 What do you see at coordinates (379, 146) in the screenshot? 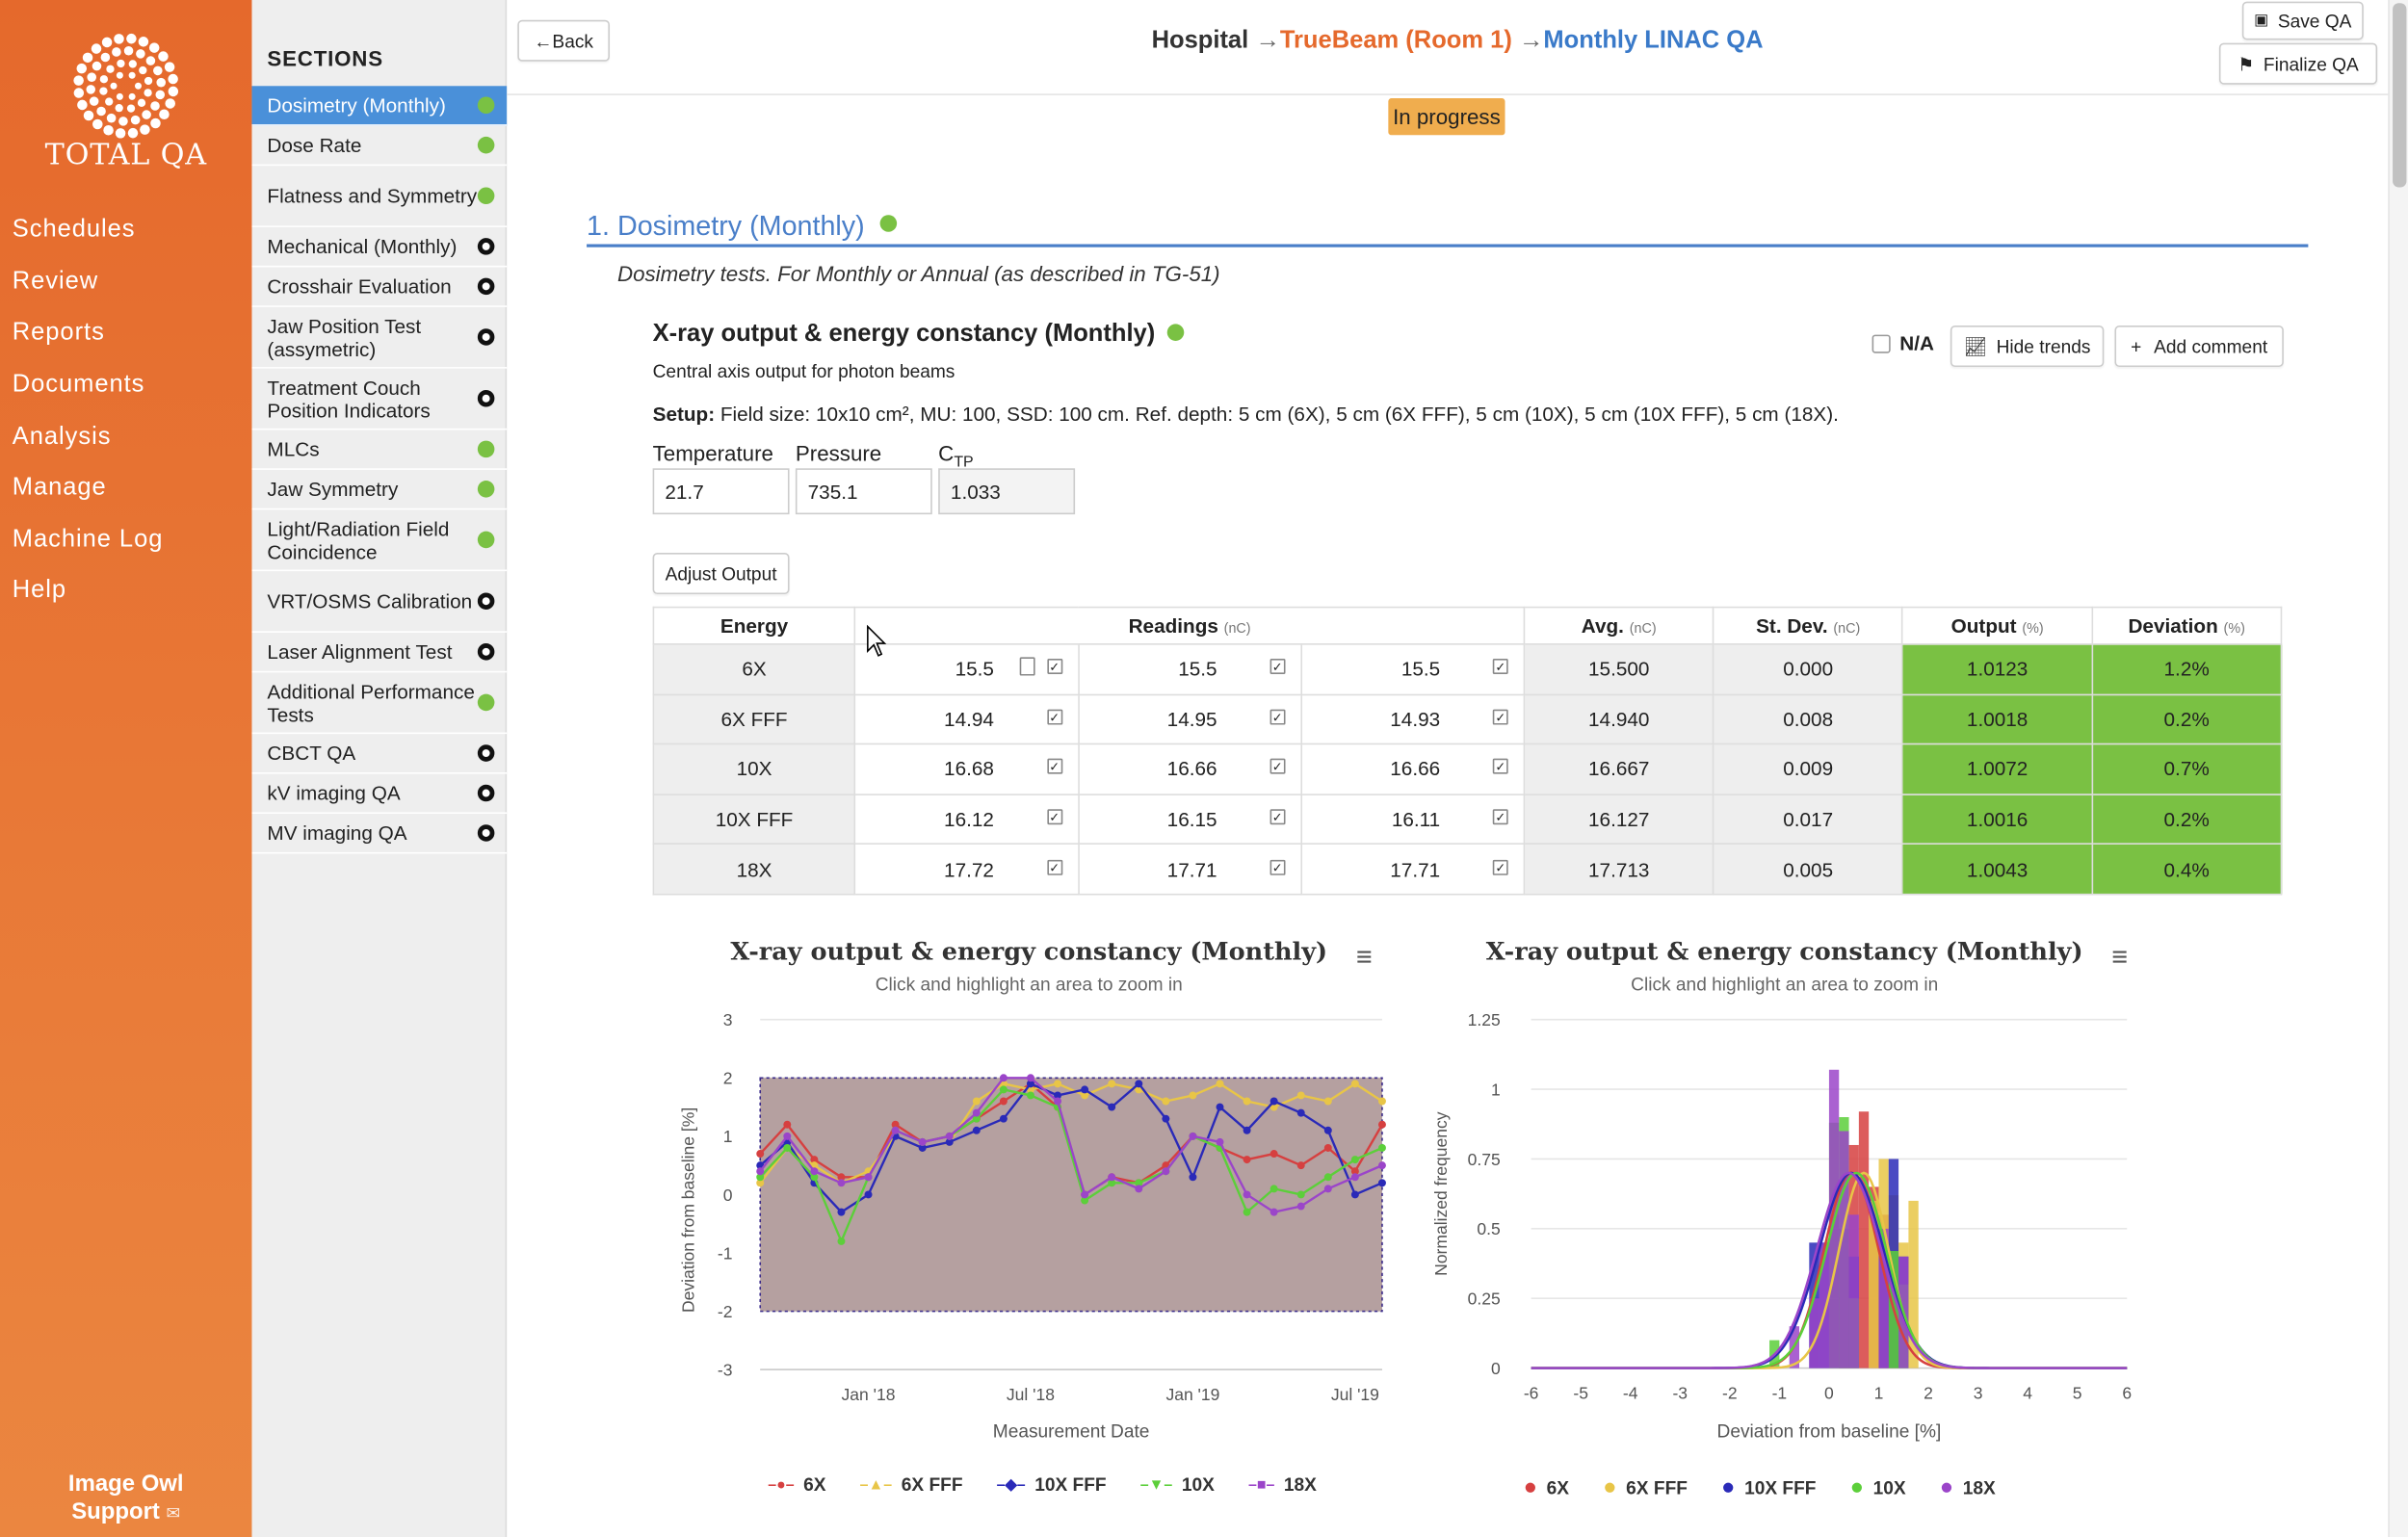
I see `sidebar-item-dose-rate: Dose Rate` at bounding box center [379, 146].